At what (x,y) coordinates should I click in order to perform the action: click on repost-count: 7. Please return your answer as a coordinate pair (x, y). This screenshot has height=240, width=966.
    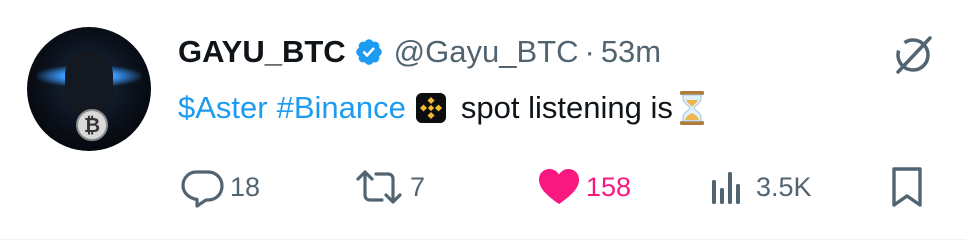
    Looking at the image, I should click on (418, 186).